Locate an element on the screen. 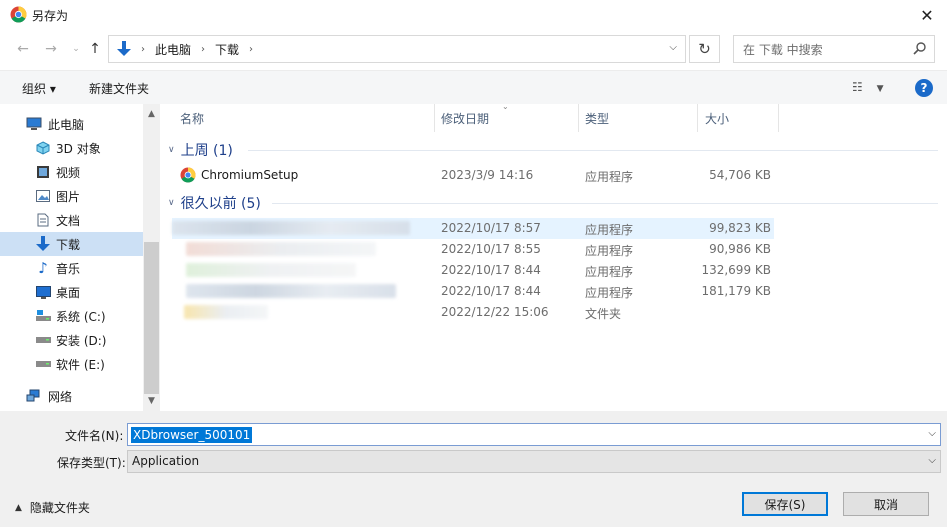  filetype-select: Application ⌵ is located at coordinates (534, 461).